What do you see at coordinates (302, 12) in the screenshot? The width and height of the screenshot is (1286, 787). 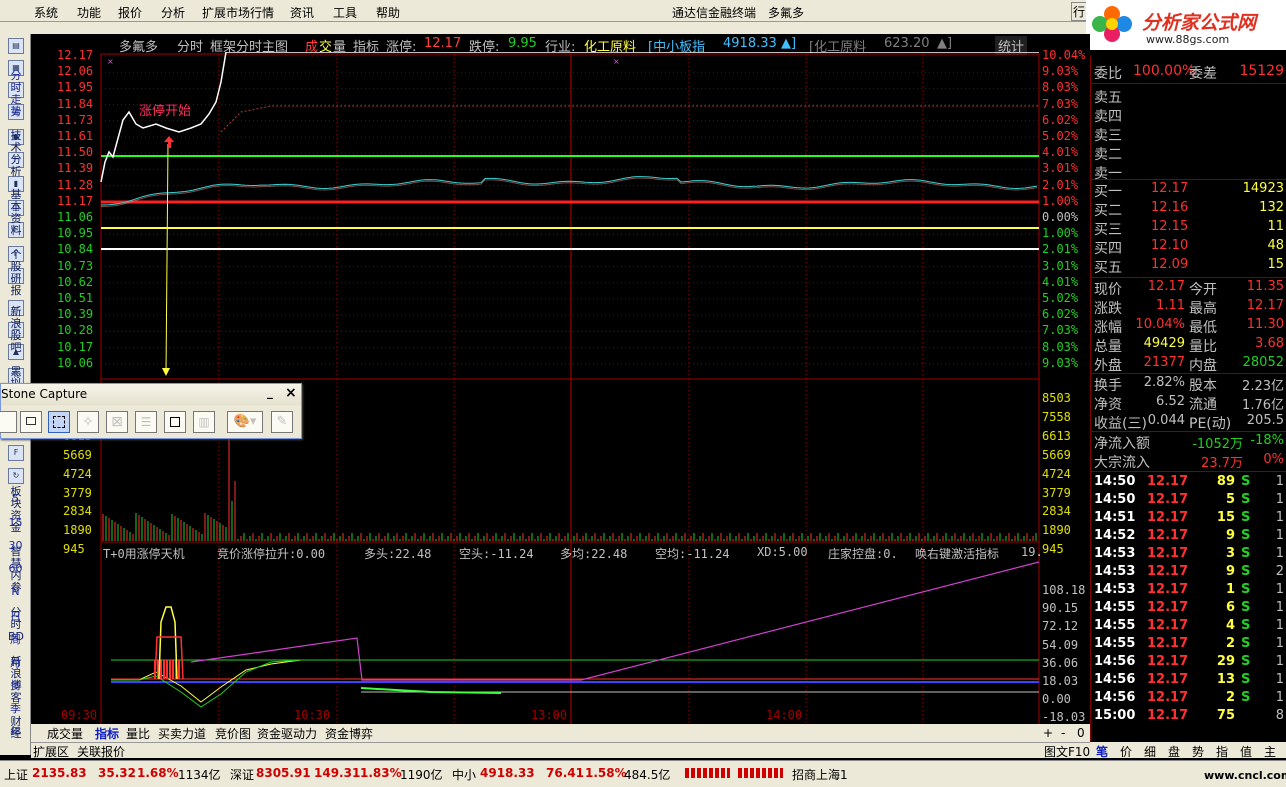 I see `menu-item-info: 资讯` at bounding box center [302, 12].